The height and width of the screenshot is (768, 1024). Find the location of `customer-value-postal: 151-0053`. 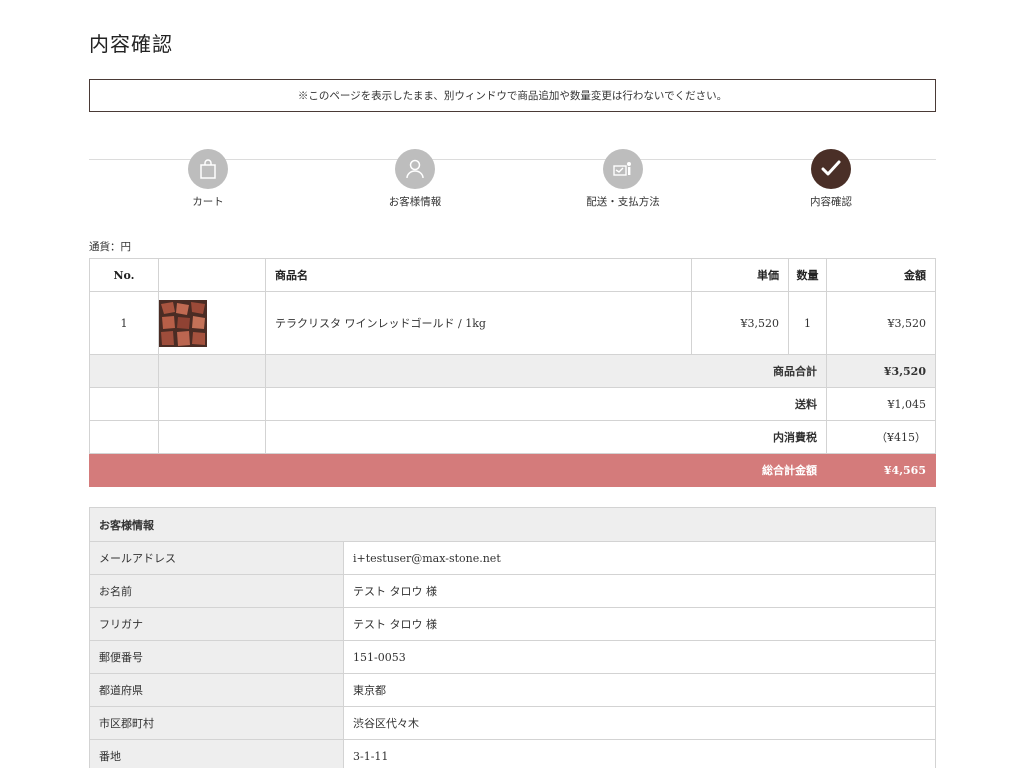

customer-value-postal: 151-0053 is located at coordinates (639, 657).